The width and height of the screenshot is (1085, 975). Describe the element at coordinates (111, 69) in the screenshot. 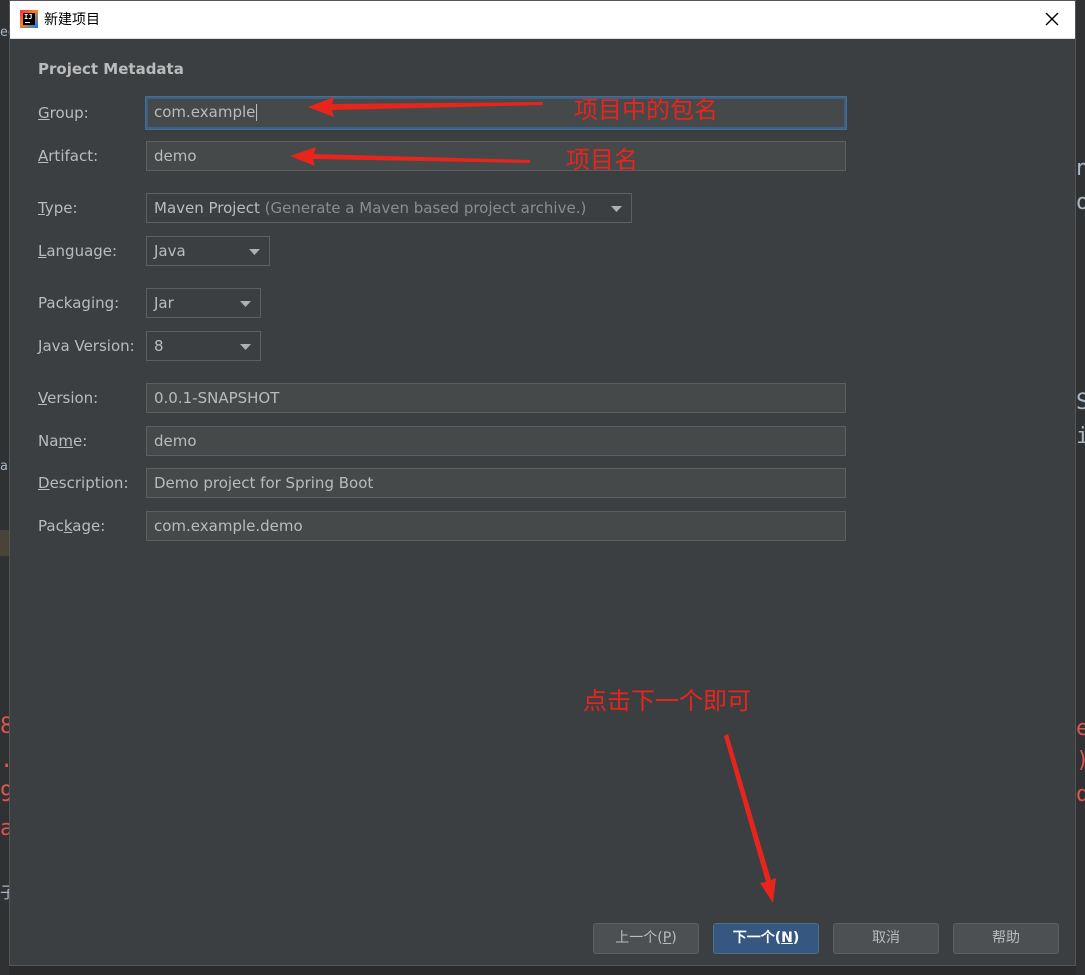

I see `section-title: Project Metadata` at that location.